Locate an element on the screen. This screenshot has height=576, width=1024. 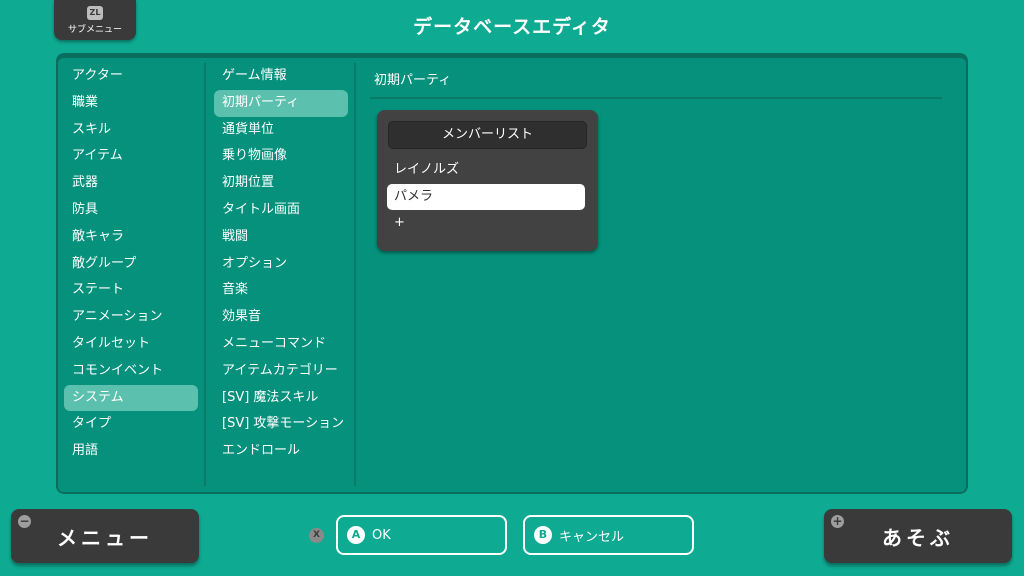
category-item: 武器 is located at coordinates (131, 183).